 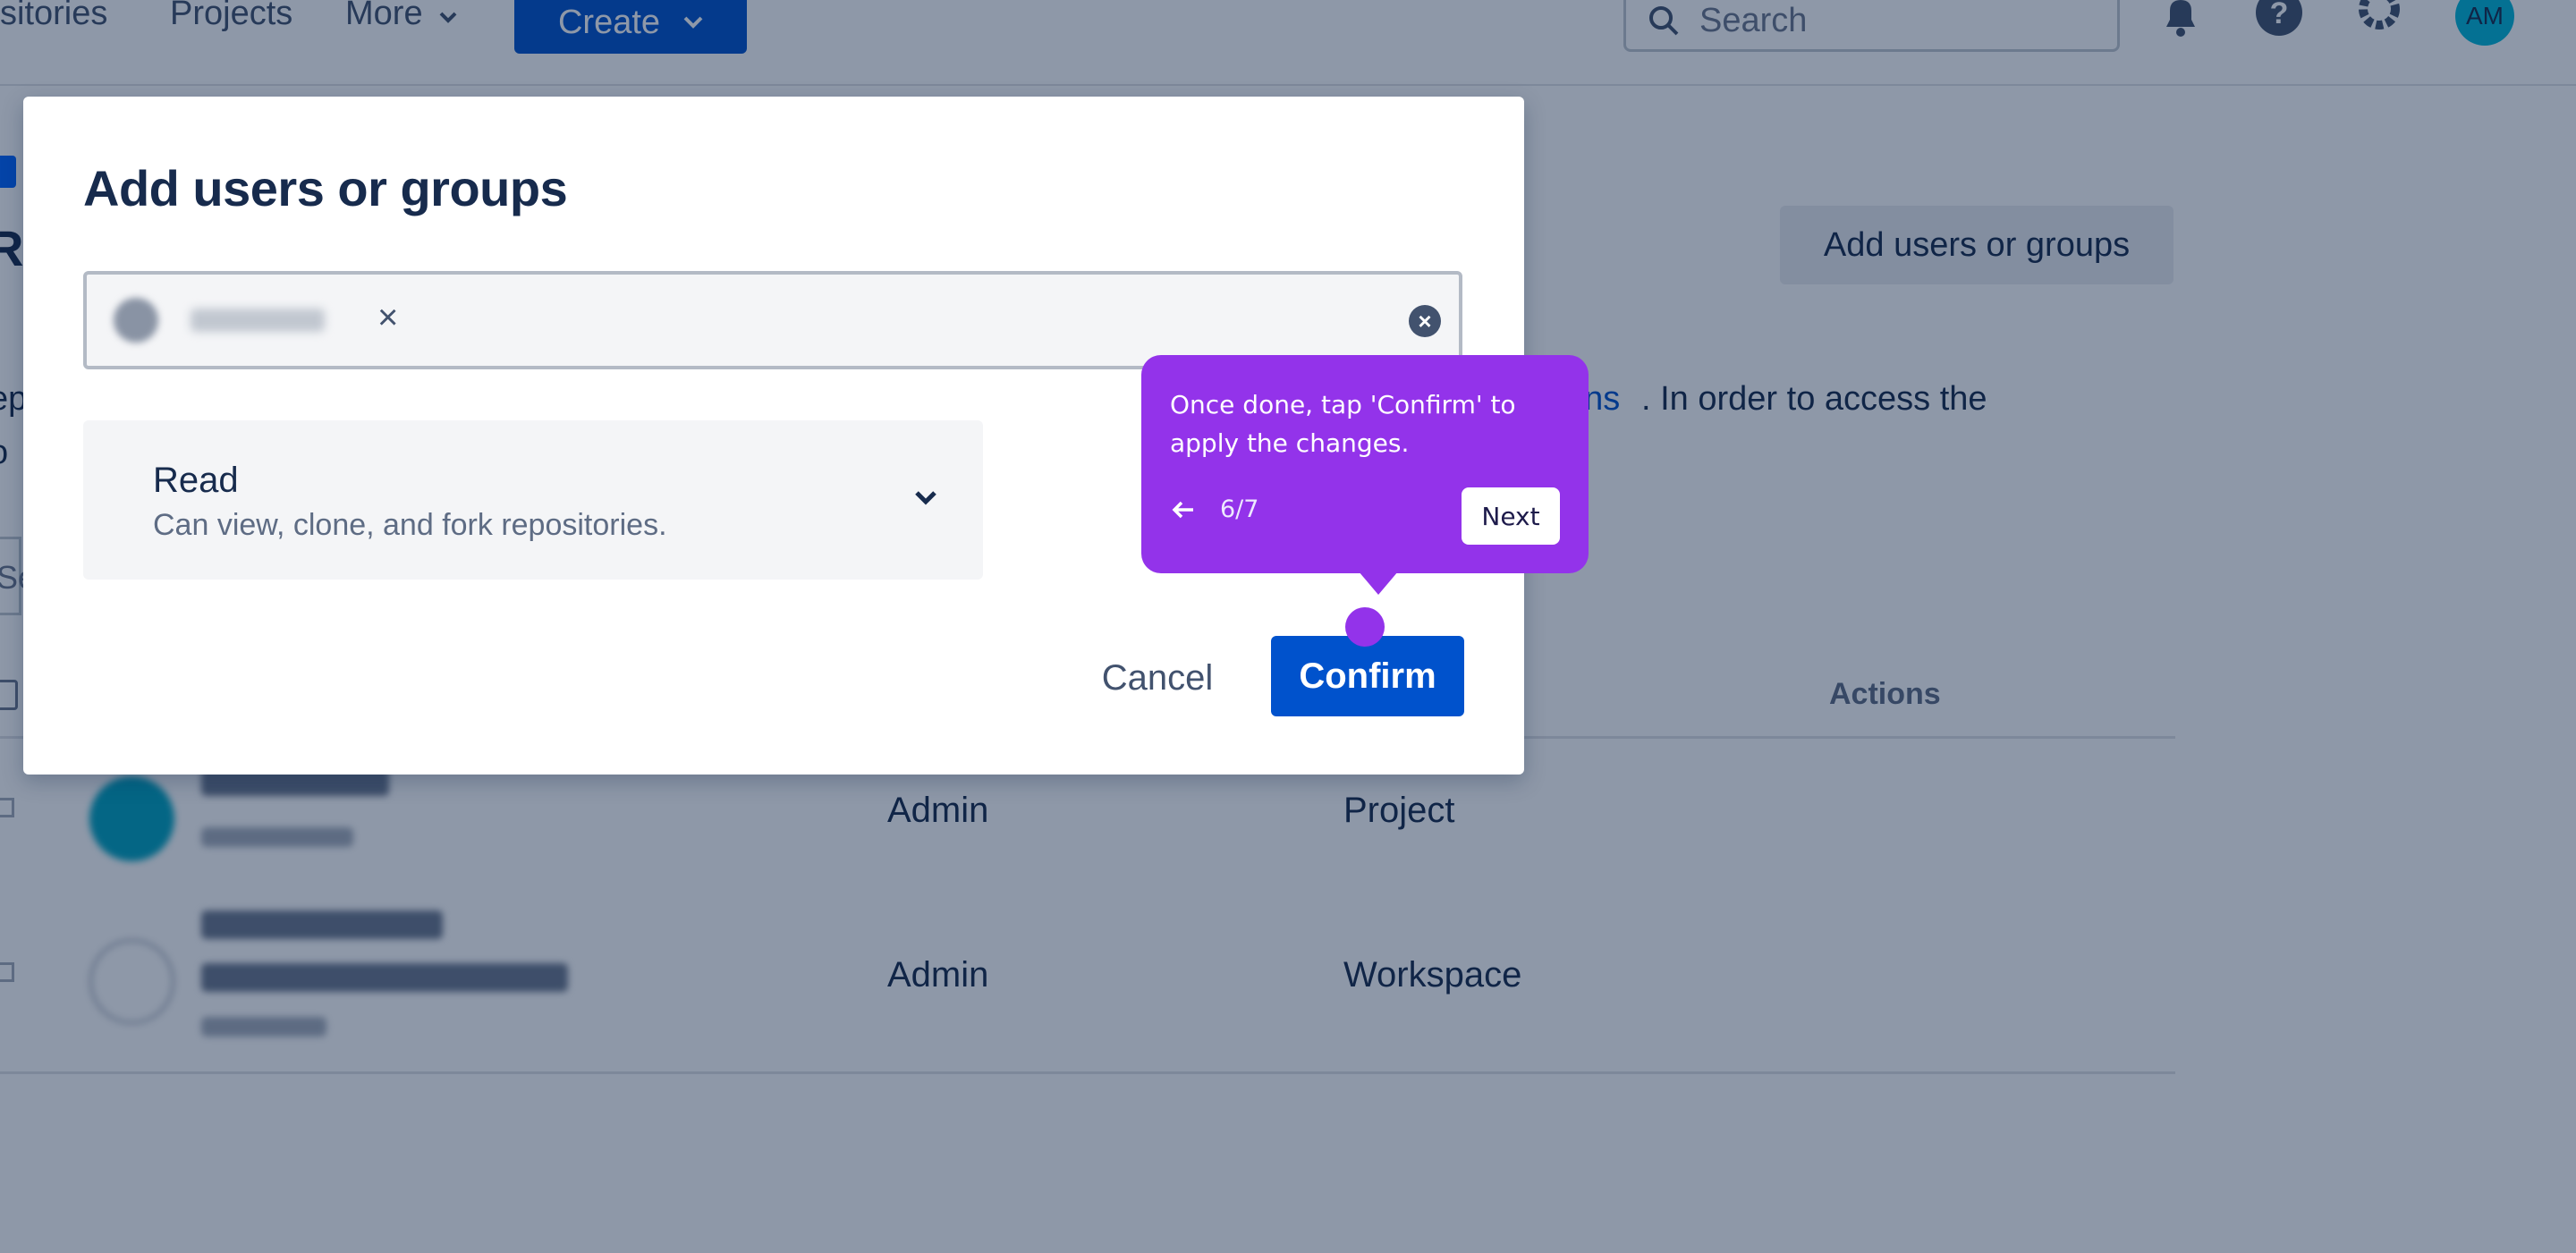 I want to click on clear-selection-icon: ×, so click(x=1425, y=321).